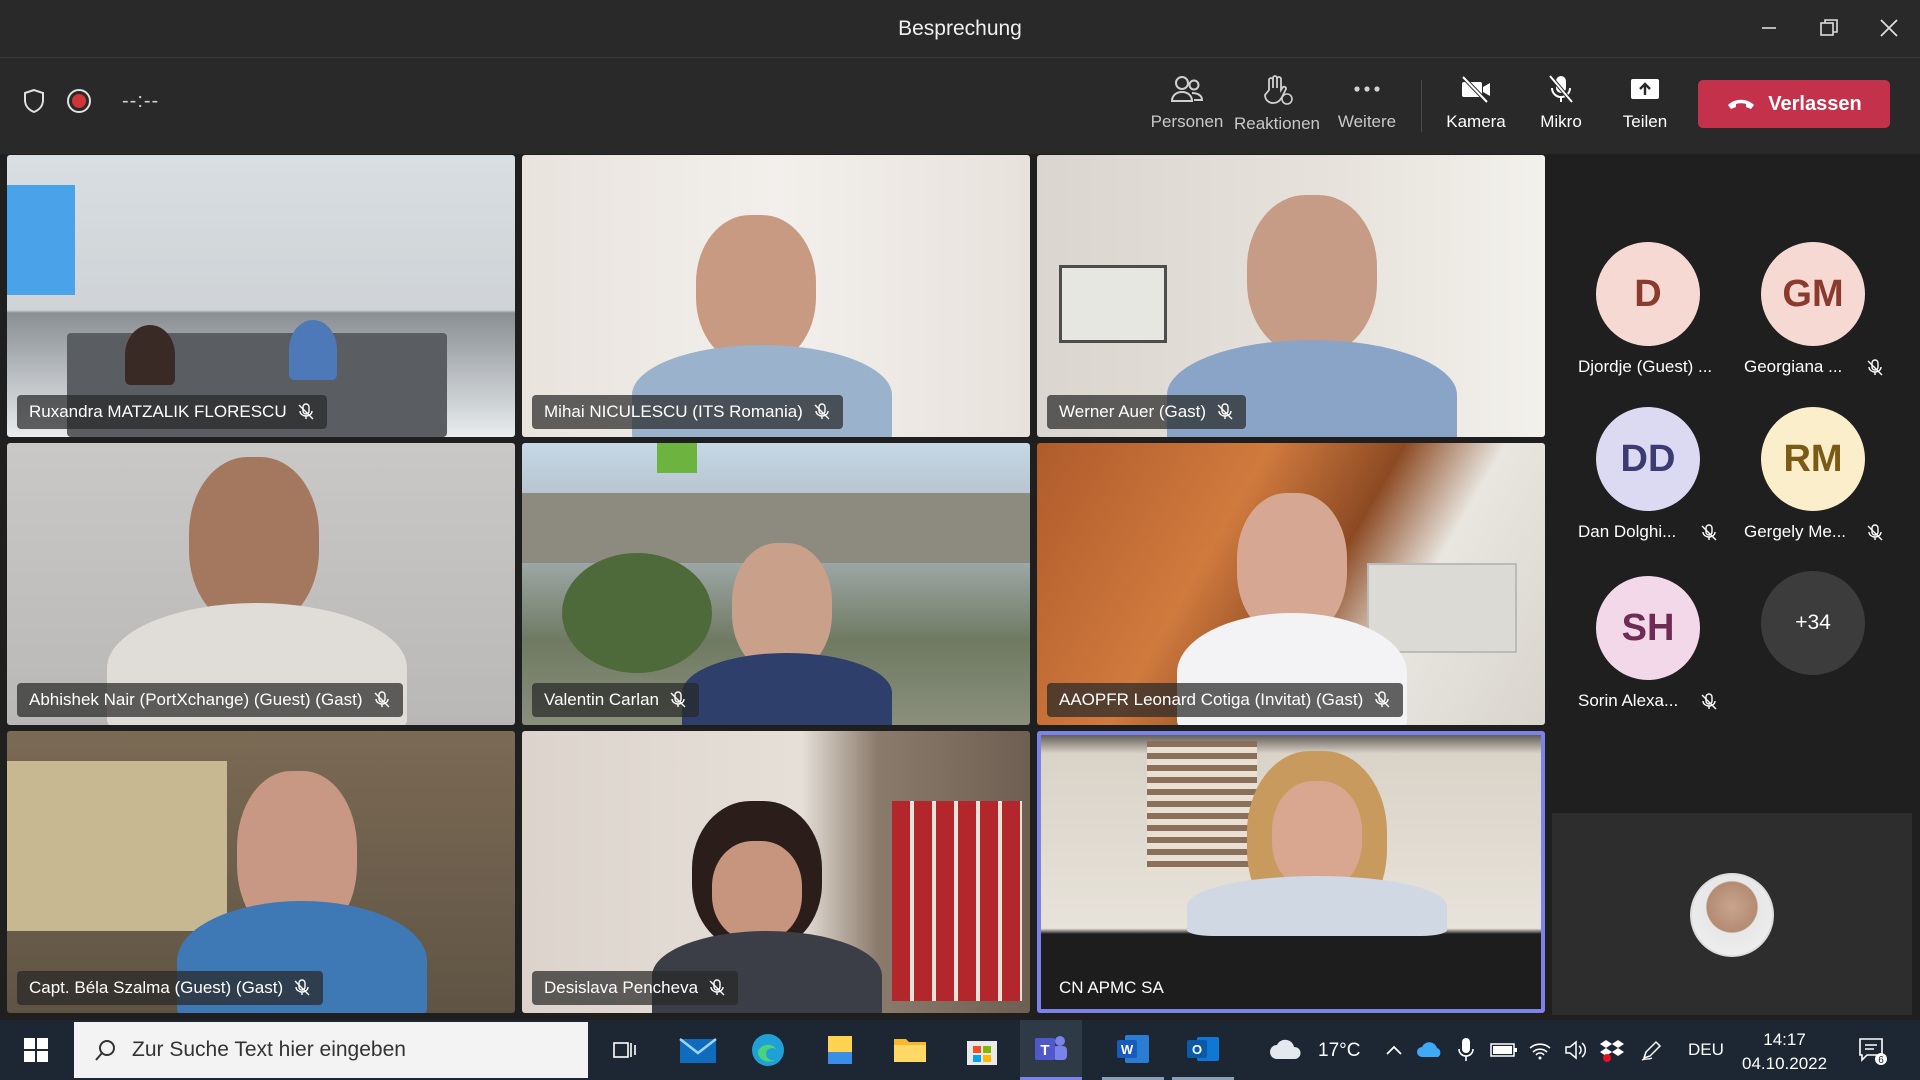 This screenshot has width=1920, height=1080. Describe the element at coordinates (982, 1050) in the screenshot. I see `store-app` at that location.